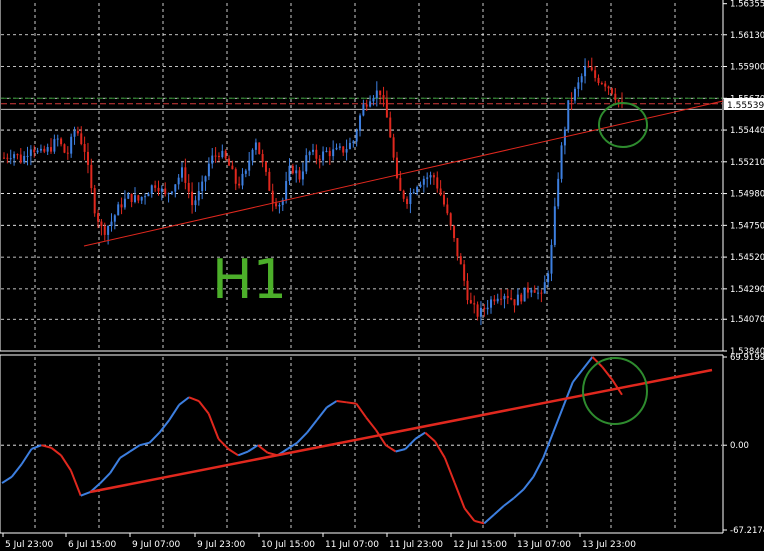 Image resolution: width=764 pixels, height=551 pixels. Describe the element at coordinates (747, 68) in the screenshot. I see `price-y-tick-label: 1.55900` at that location.